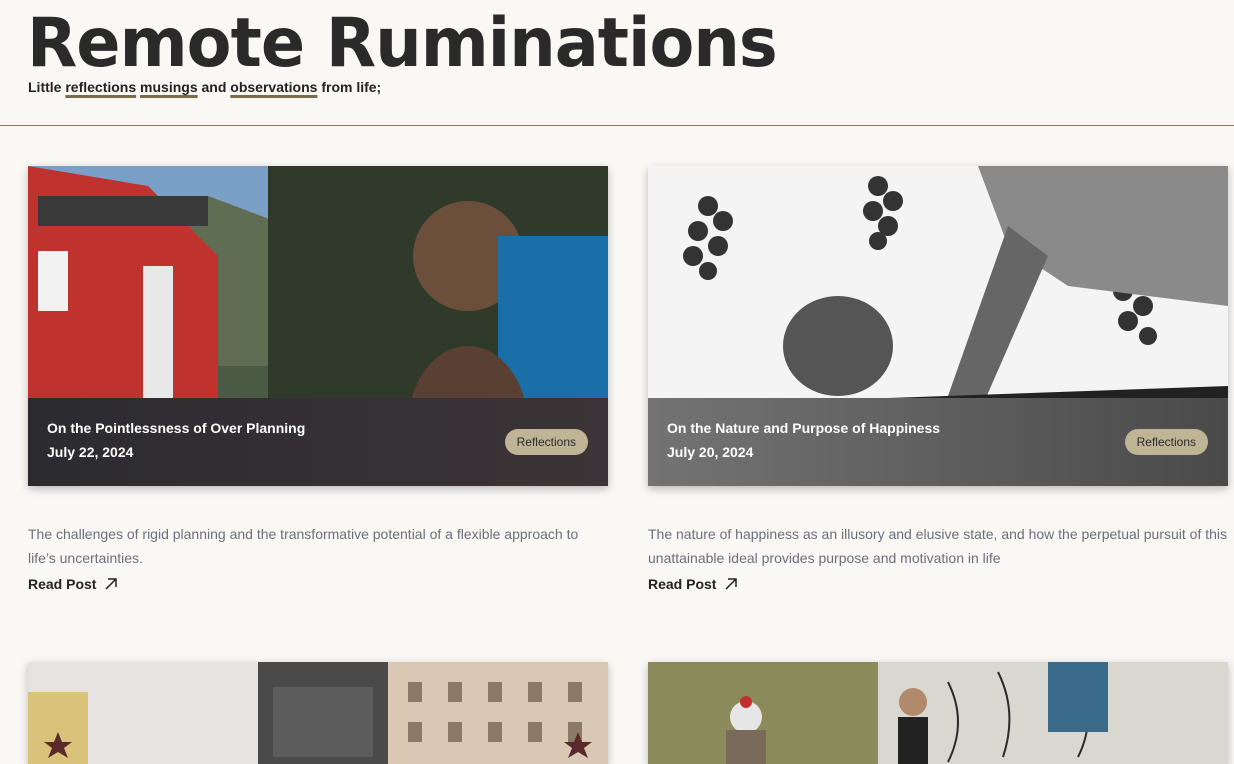 The image size is (1234, 764). What do you see at coordinates (710, 452) in the screenshot?
I see `post-date: July 20, 2024` at bounding box center [710, 452].